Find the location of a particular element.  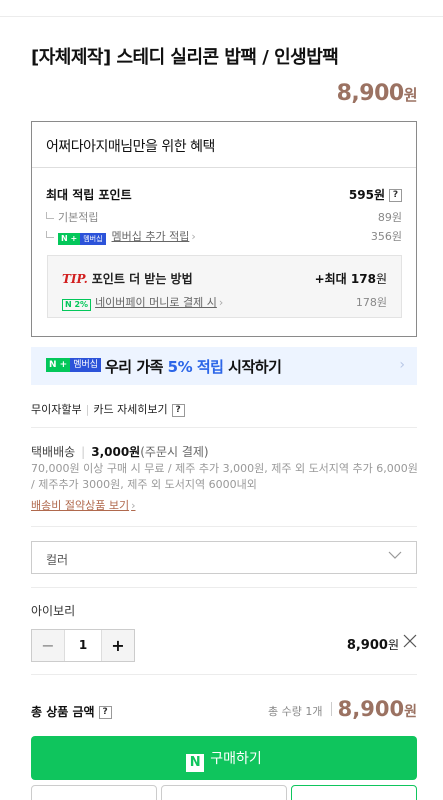

banner-text: 우리 가족 5% 적립 시작하기 is located at coordinates (193, 366).